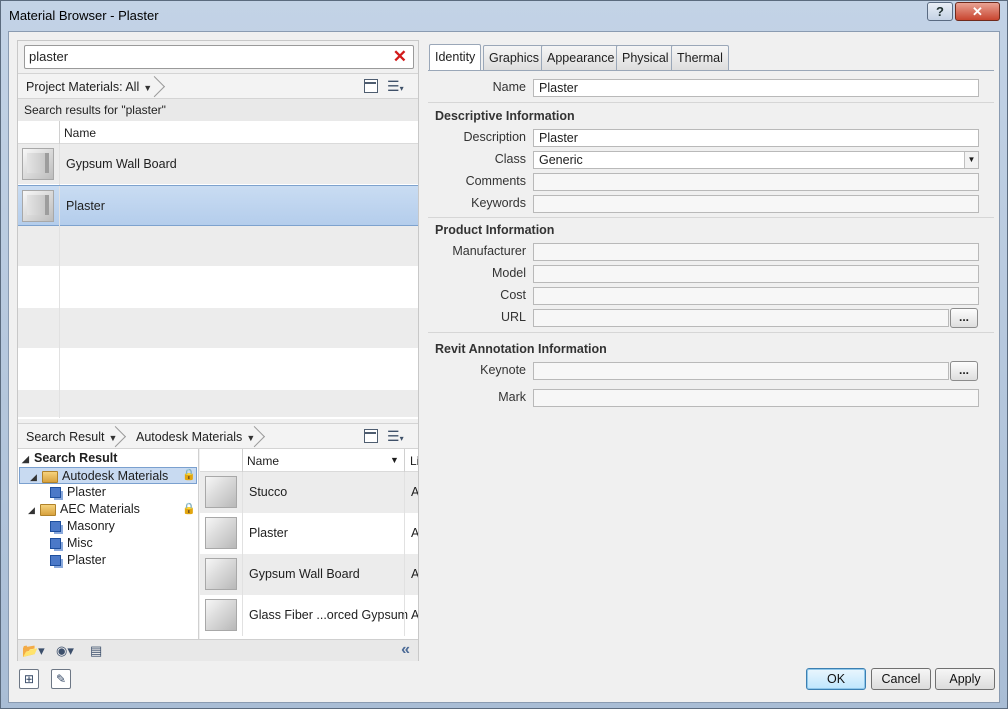  I want to click on panel-toggle-icon: ▤, so click(96, 651).